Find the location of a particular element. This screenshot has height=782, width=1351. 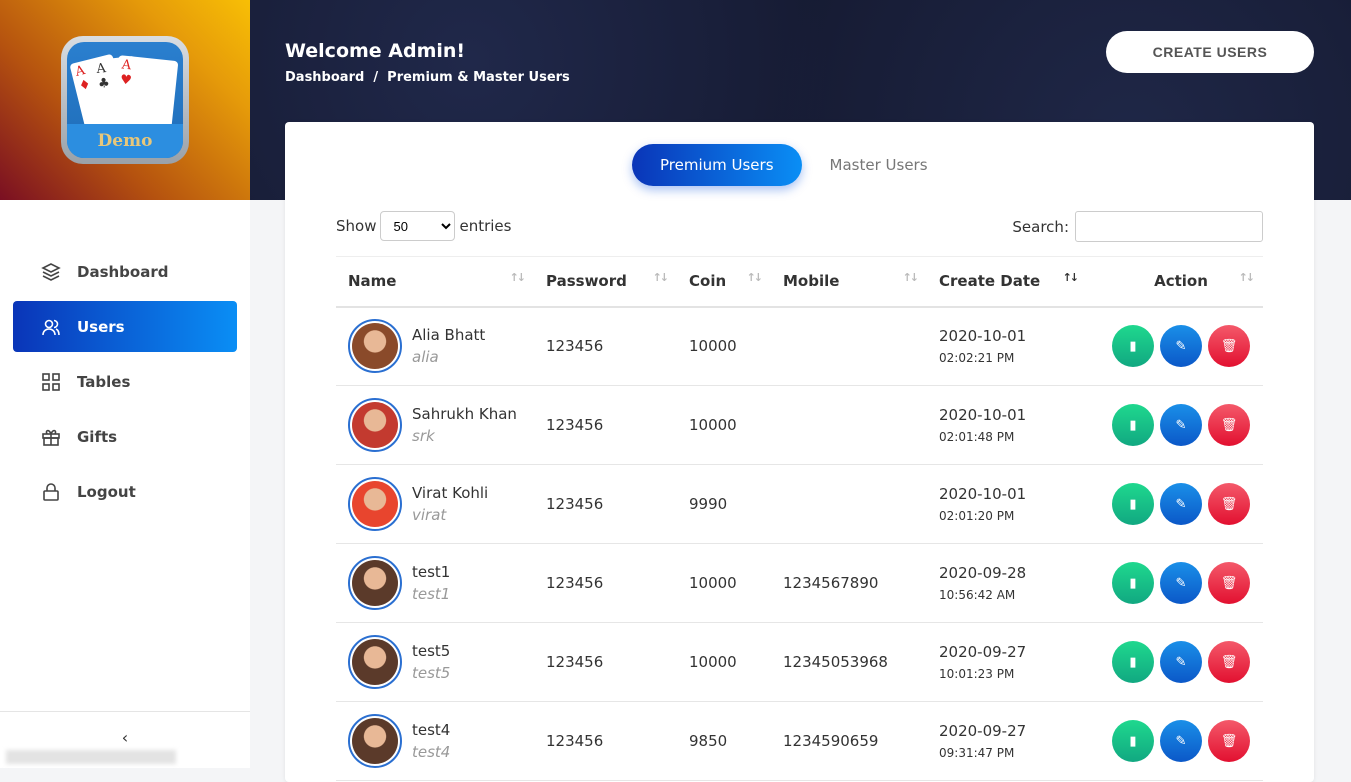

sidebar-item-label: Users is located at coordinates (101, 326).